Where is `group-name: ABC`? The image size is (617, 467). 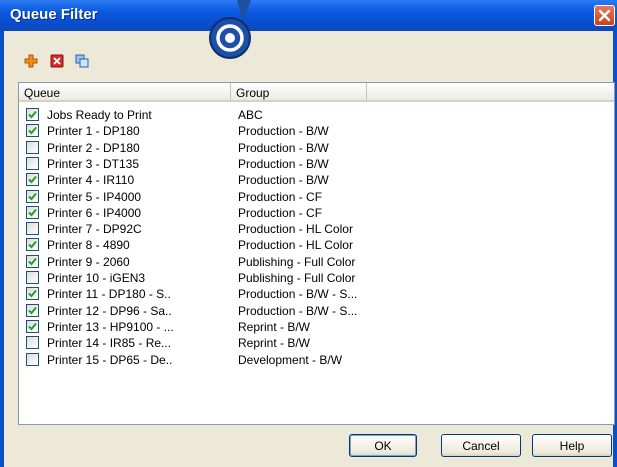 group-name: ABC is located at coordinates (250, 115).